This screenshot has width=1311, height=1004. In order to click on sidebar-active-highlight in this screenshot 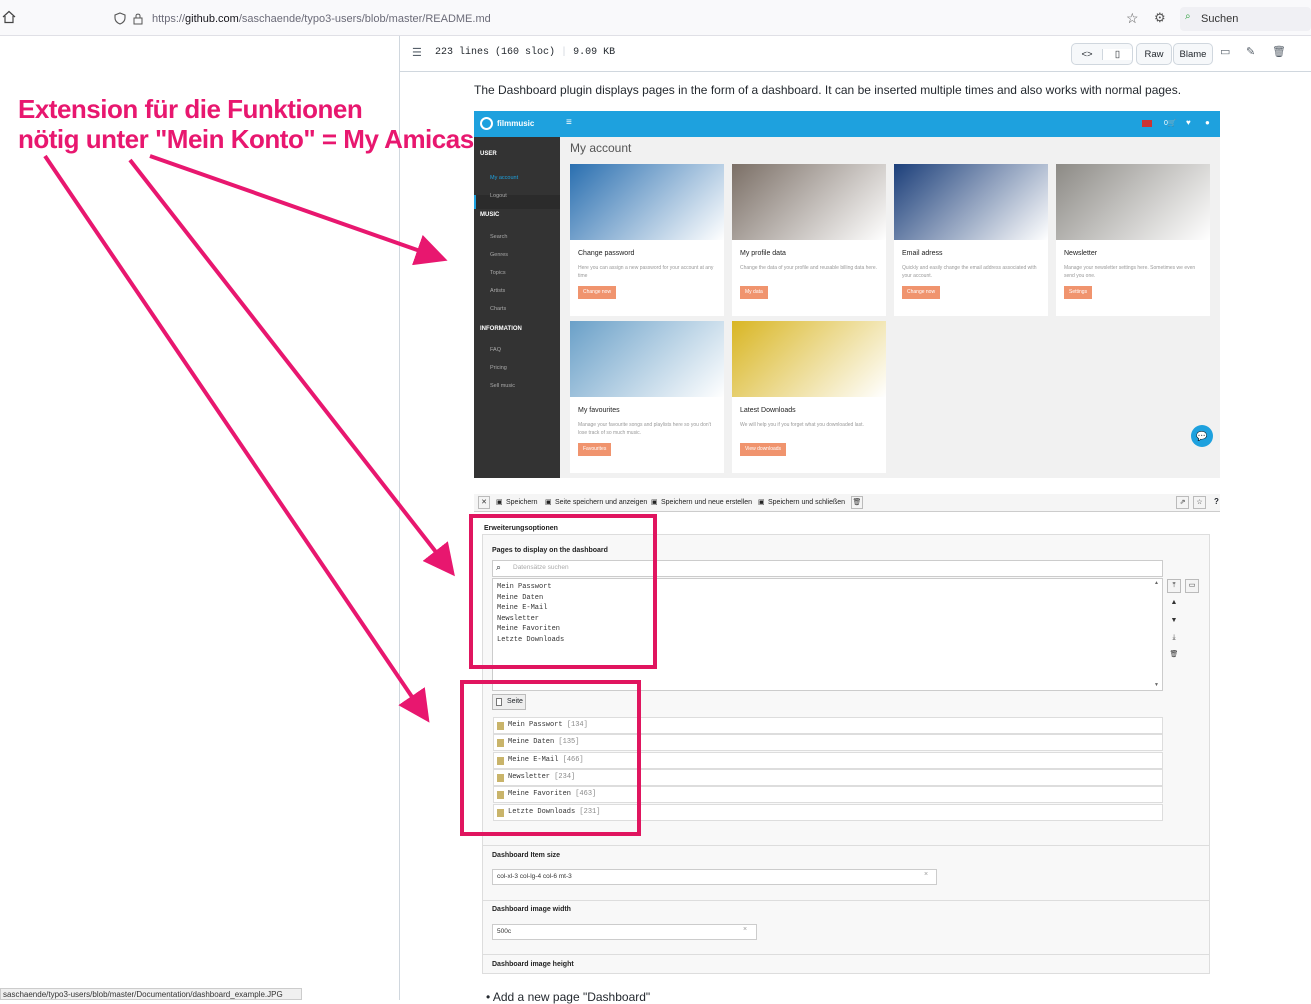, I will do `click(517, 202)`.